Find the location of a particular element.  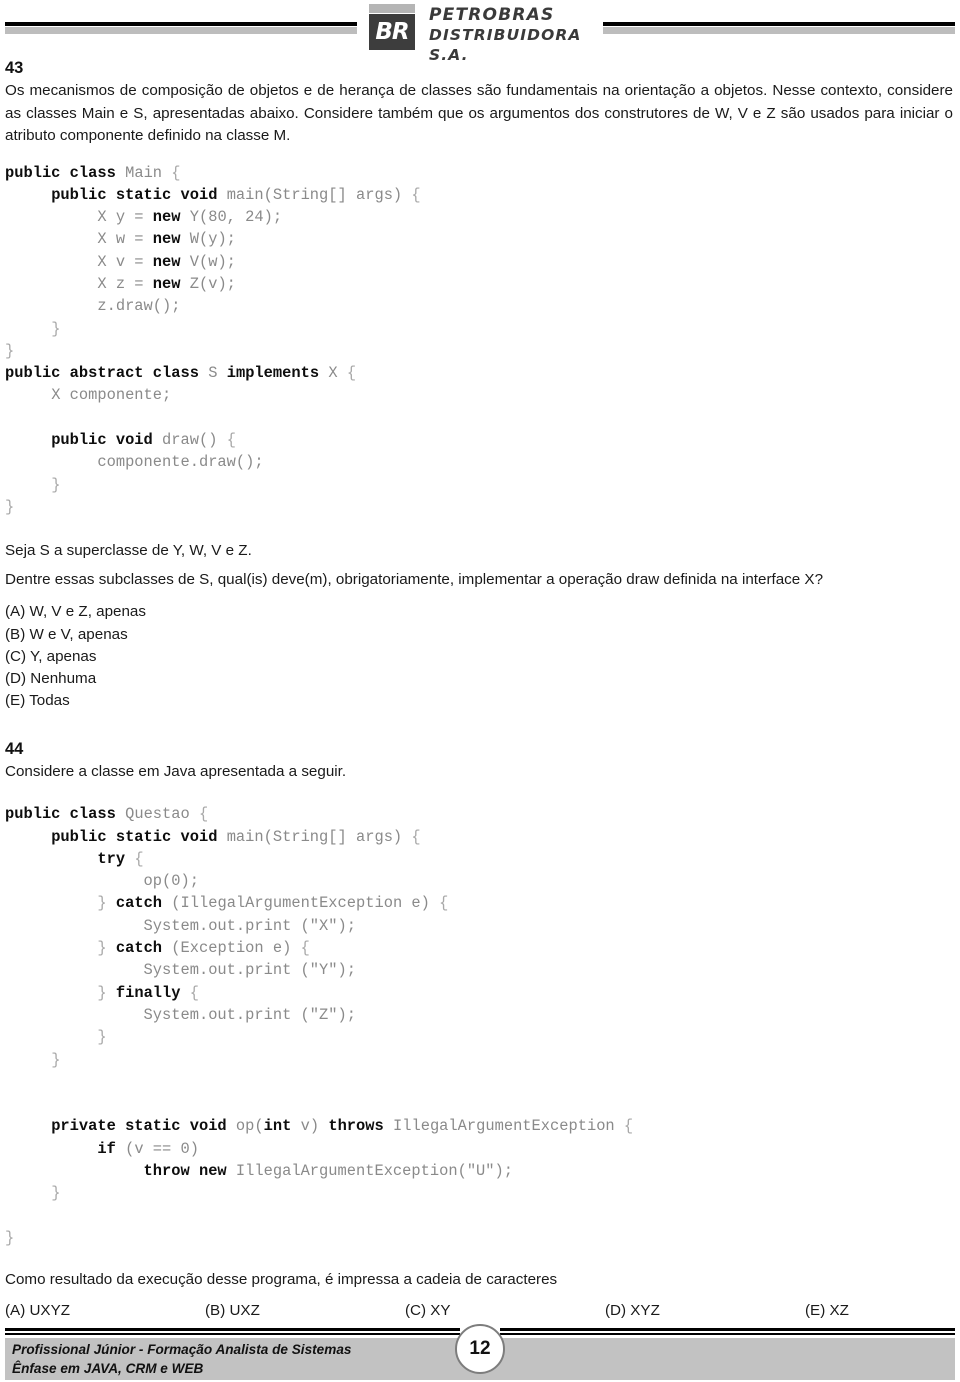

header-rule-left is located at coordinates (181, 28).